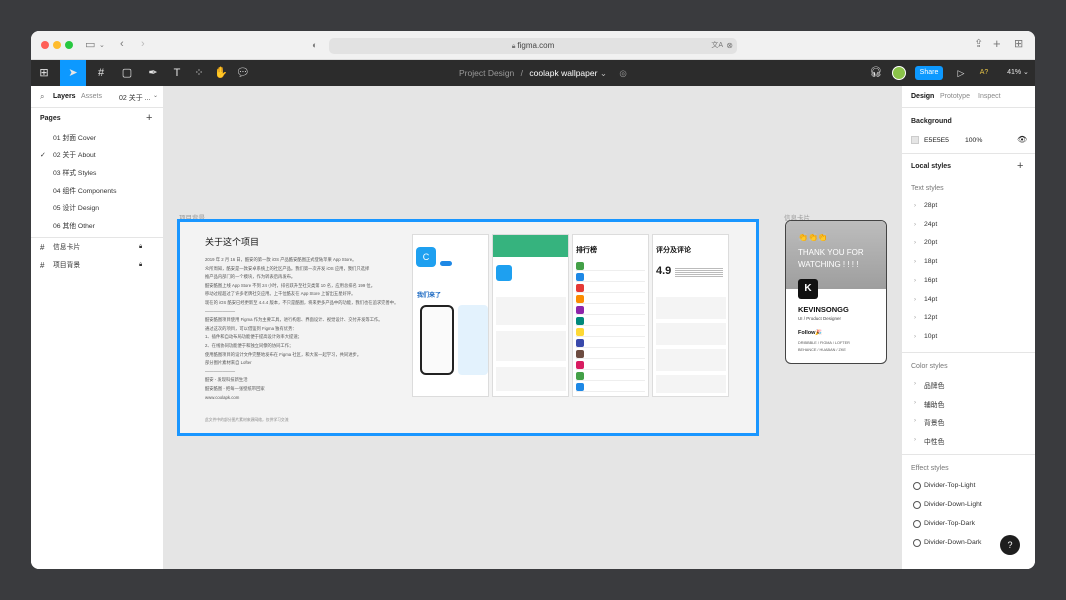  What do you see at coordinates (45, 45) in the screenshot?
I see `close-window-button` at bounding box center [45, 45].